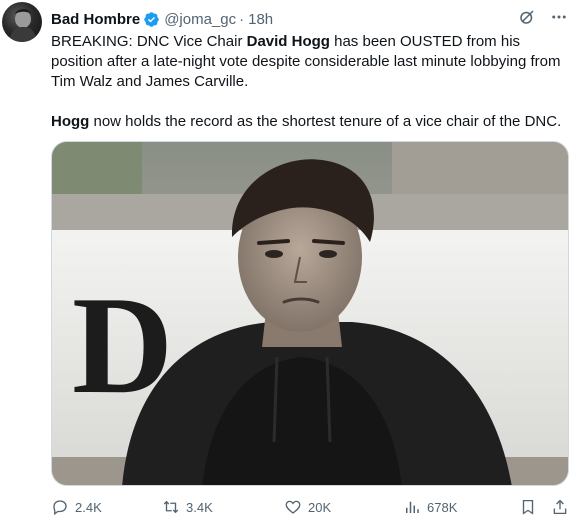  What do you see at coordinates (559, 17) in the screenshot?
I see `more-icon` at bounding box center [559, 17].